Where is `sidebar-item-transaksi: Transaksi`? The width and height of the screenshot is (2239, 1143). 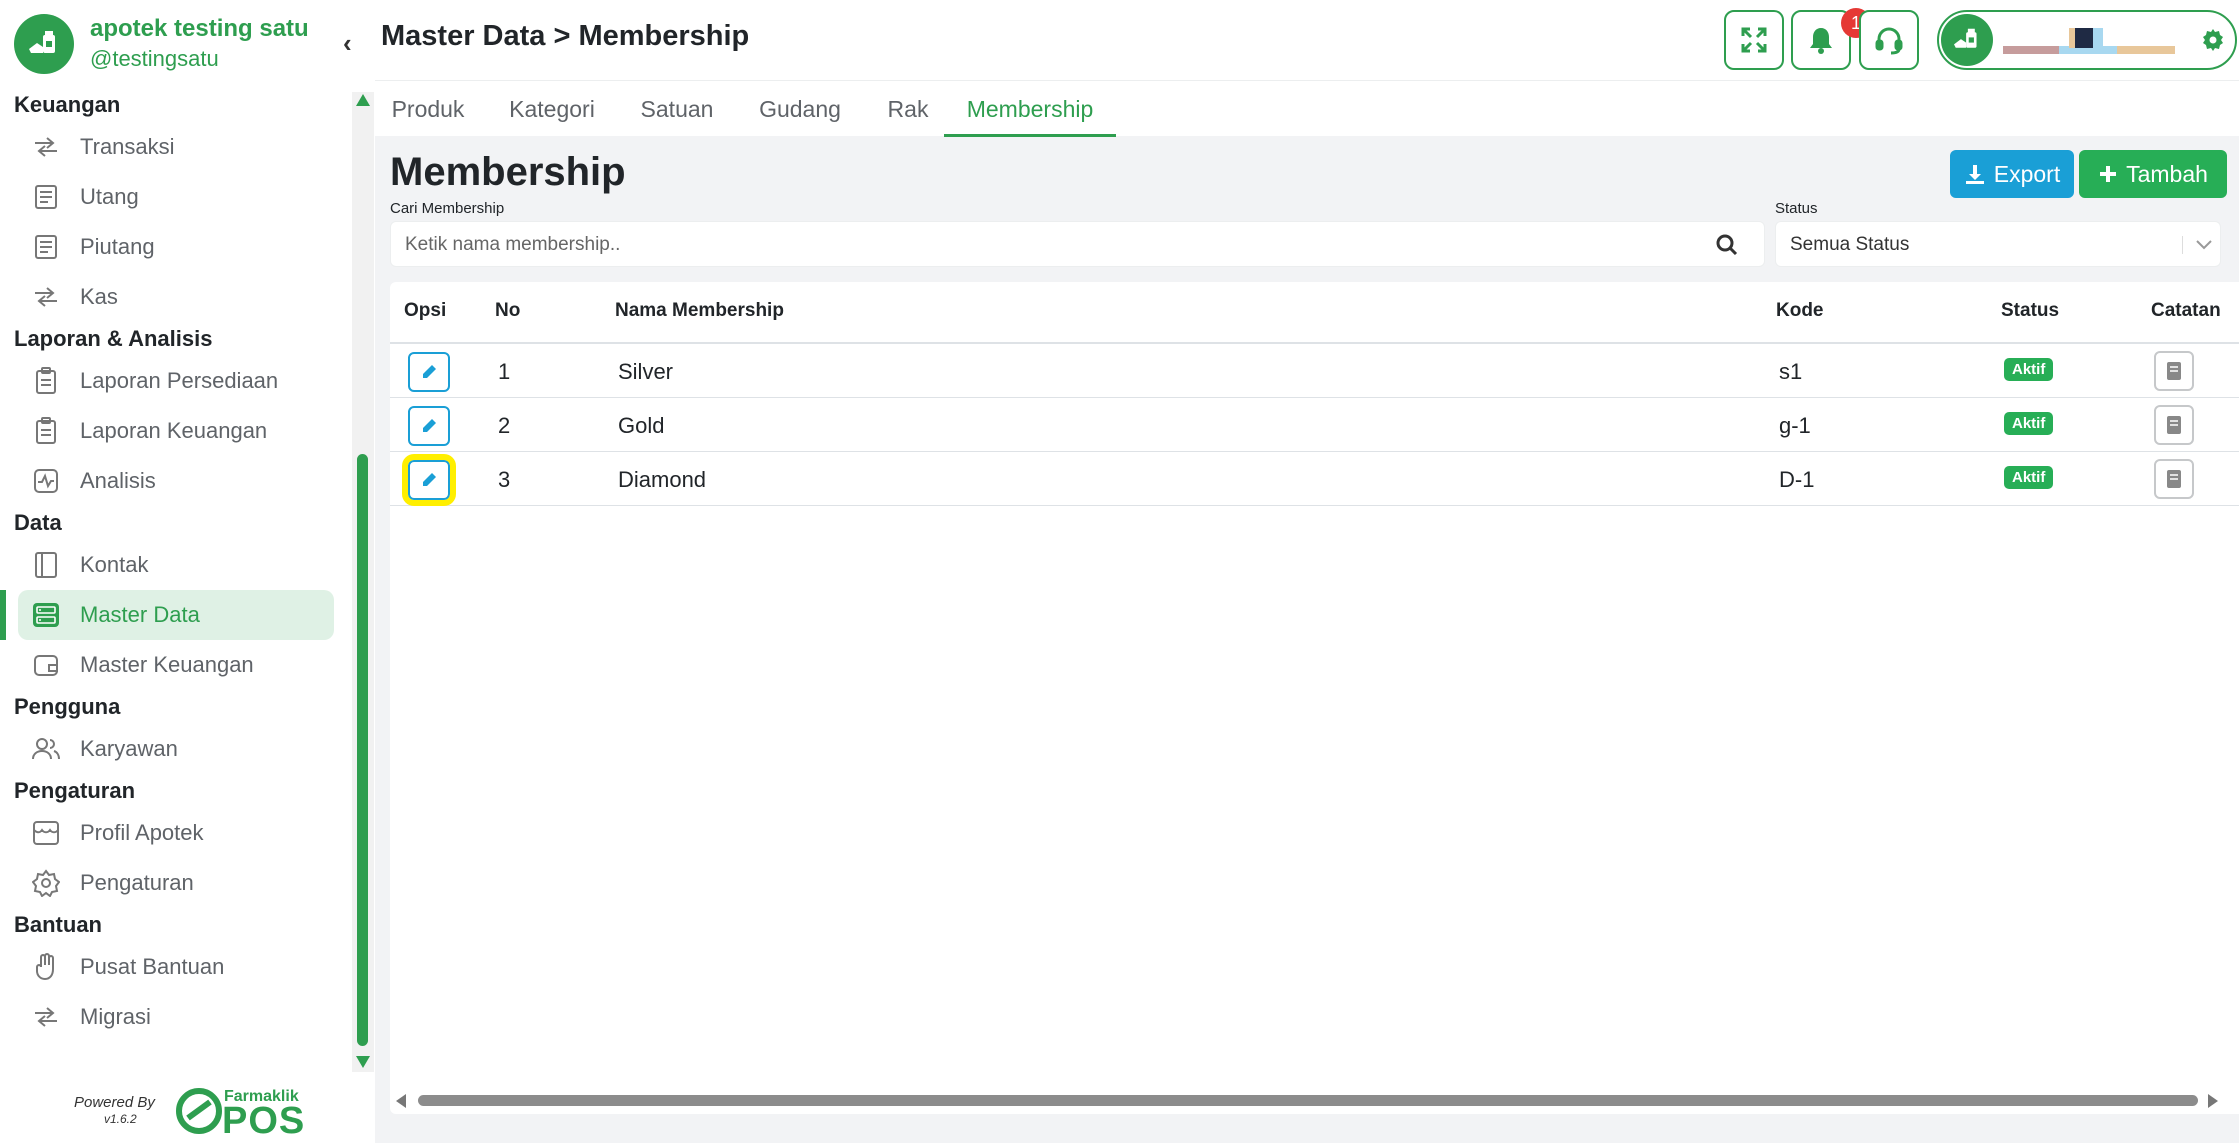
sidebar-item-transaksi: Transaksi is located at coordinates (176, 147).